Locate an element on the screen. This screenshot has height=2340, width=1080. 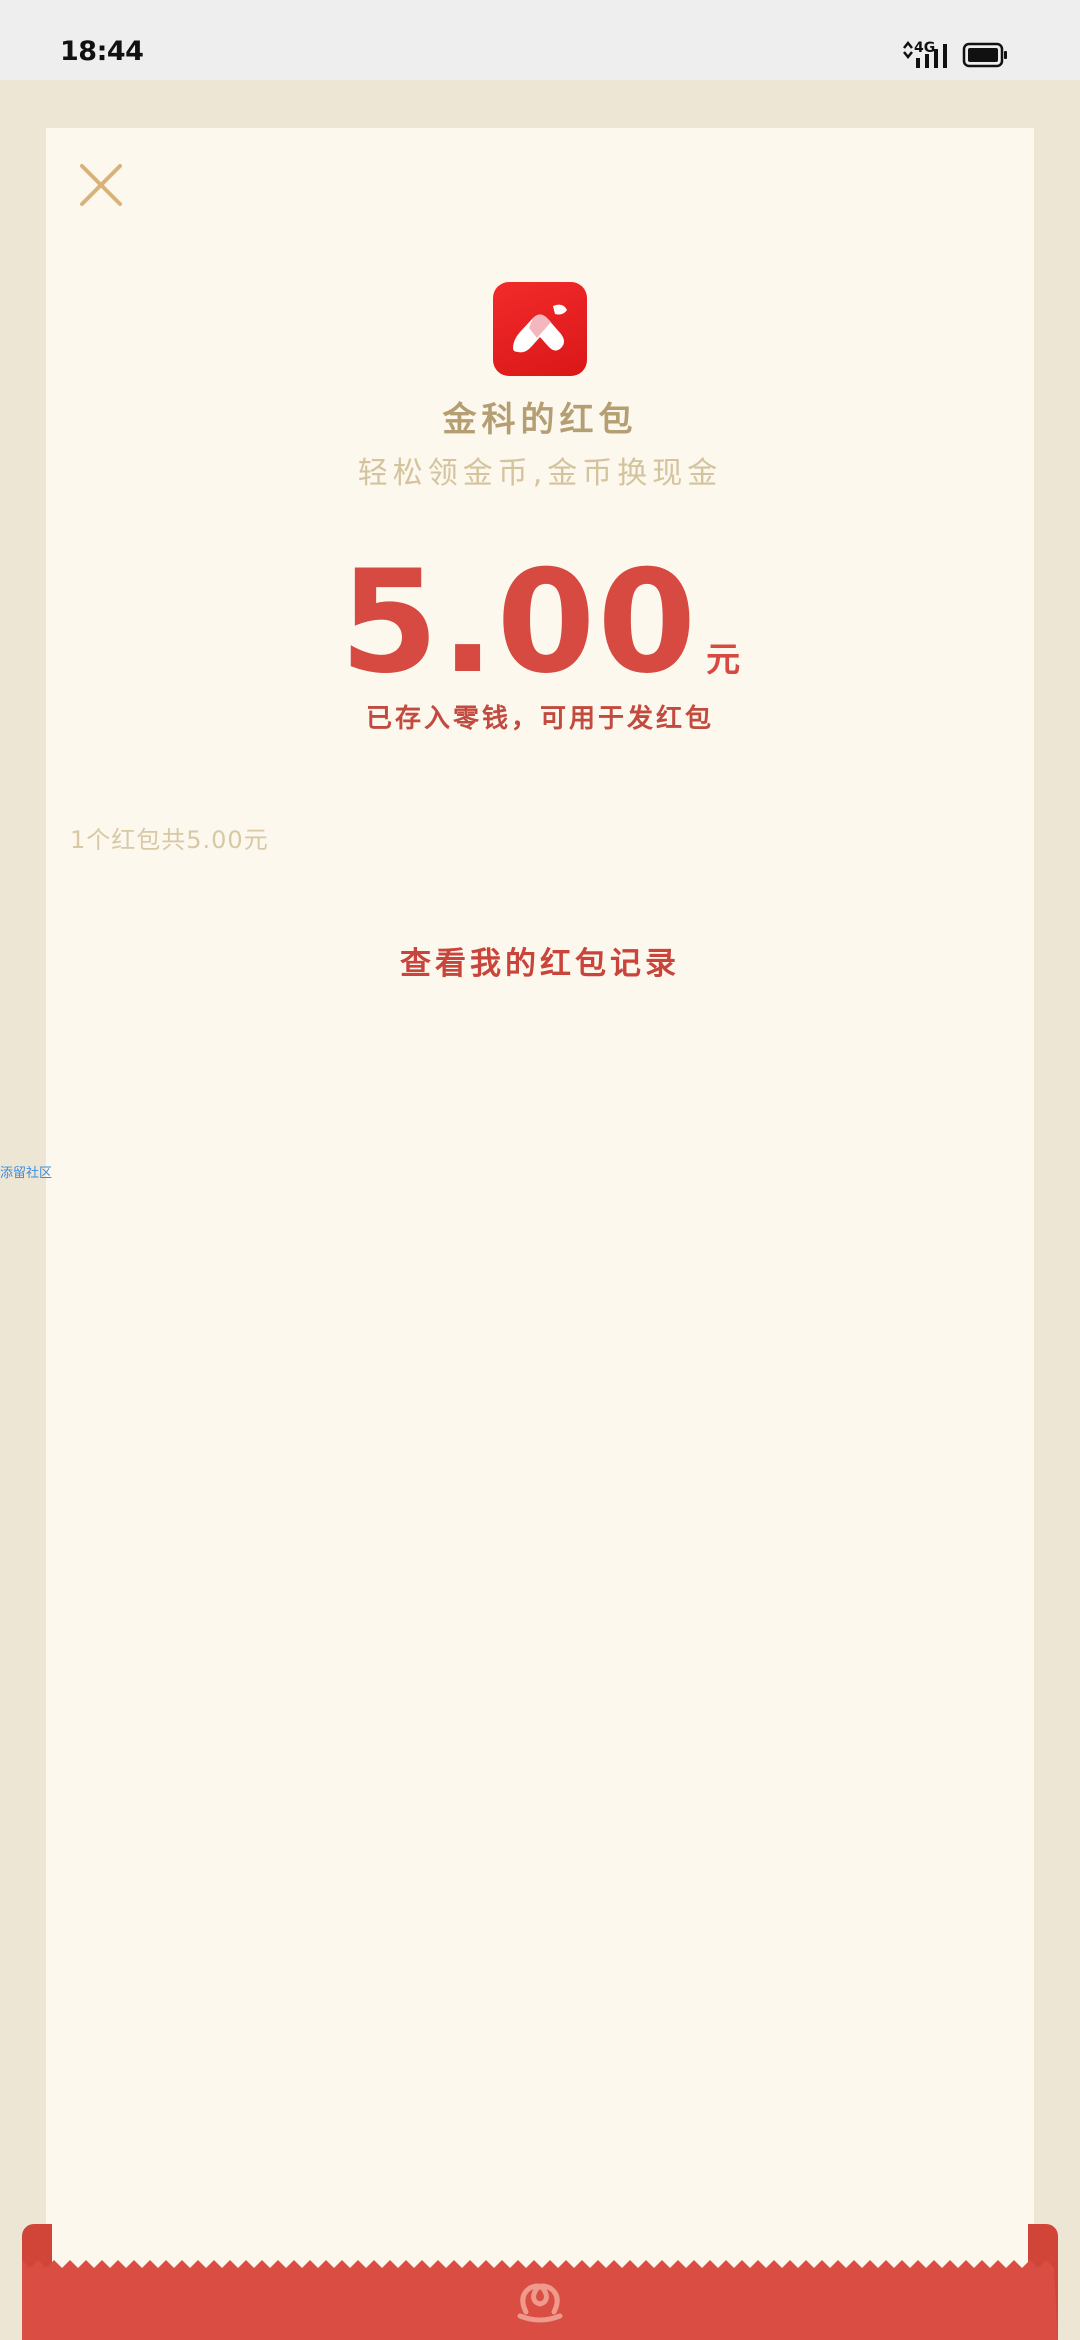
status-bar: 18:44 4G is located at coordinates (540, 40).